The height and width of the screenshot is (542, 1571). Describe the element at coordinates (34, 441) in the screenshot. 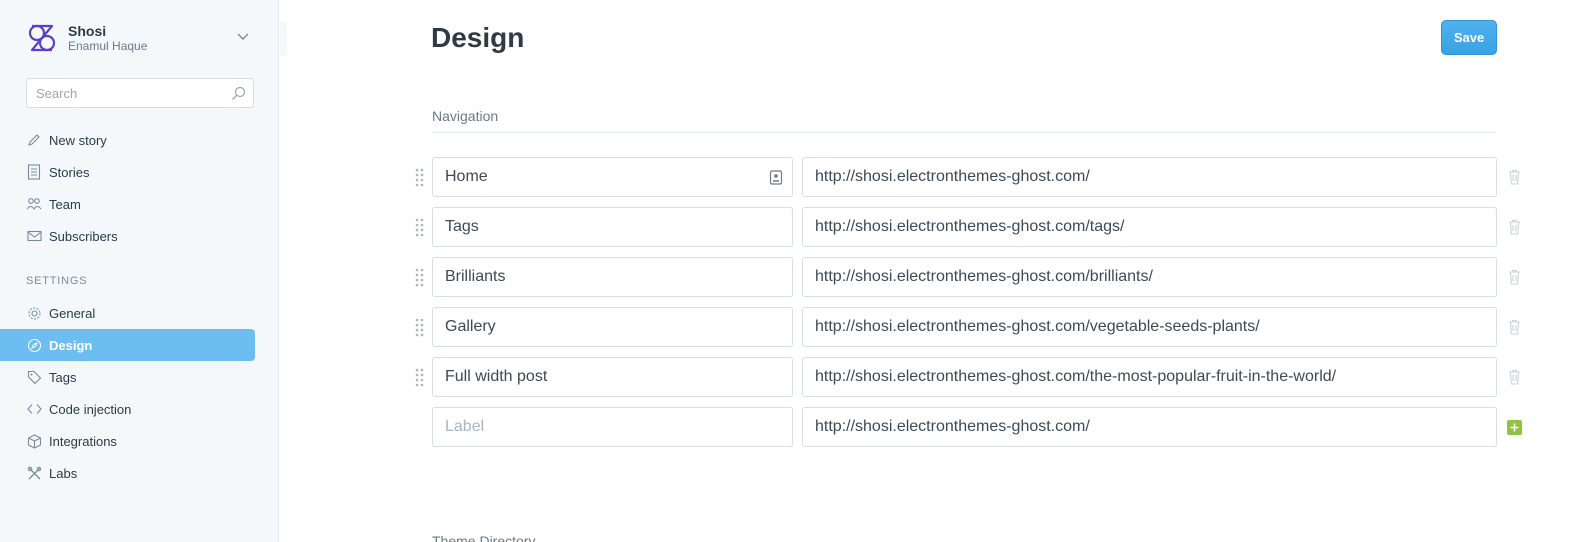

I see `cube-icon` at that location.